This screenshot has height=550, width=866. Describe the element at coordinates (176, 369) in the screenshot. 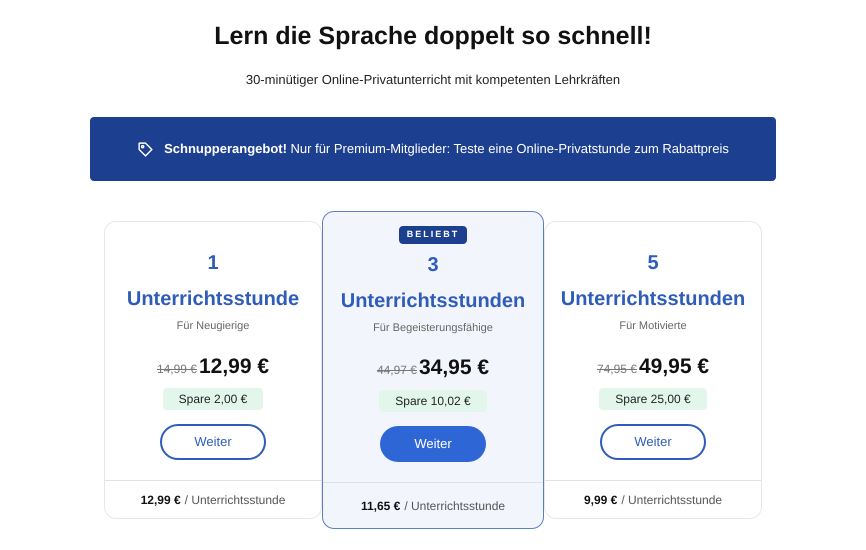

I see `original-price: 14,99 €` at that location.